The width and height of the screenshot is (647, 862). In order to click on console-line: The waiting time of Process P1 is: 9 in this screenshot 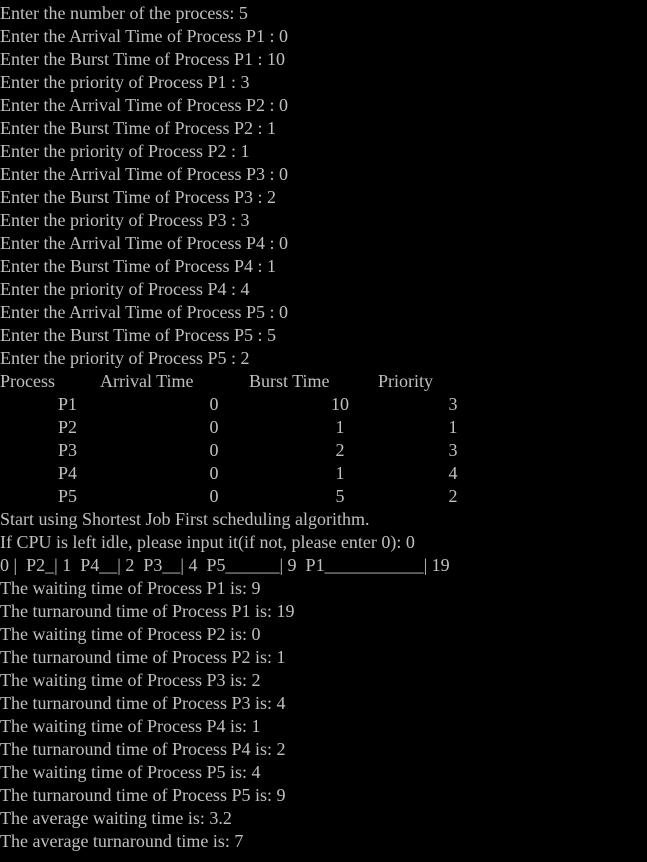, I will do `click(130, 588)`.